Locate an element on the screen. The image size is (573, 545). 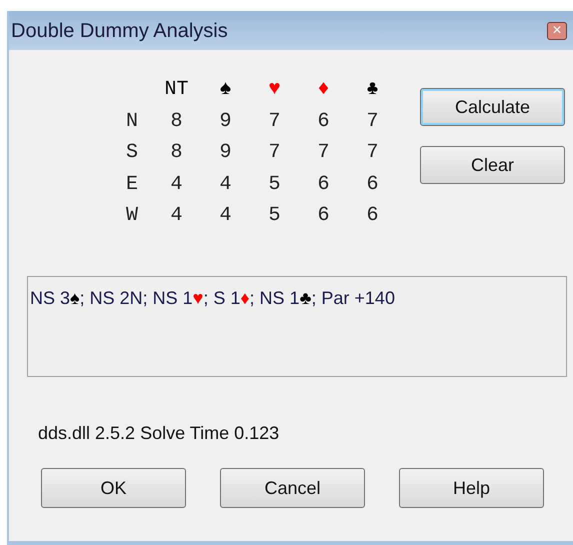
status-text: dds.dll 2.5.2 Solve Time 0.123 is located at coordinates (159, 433).